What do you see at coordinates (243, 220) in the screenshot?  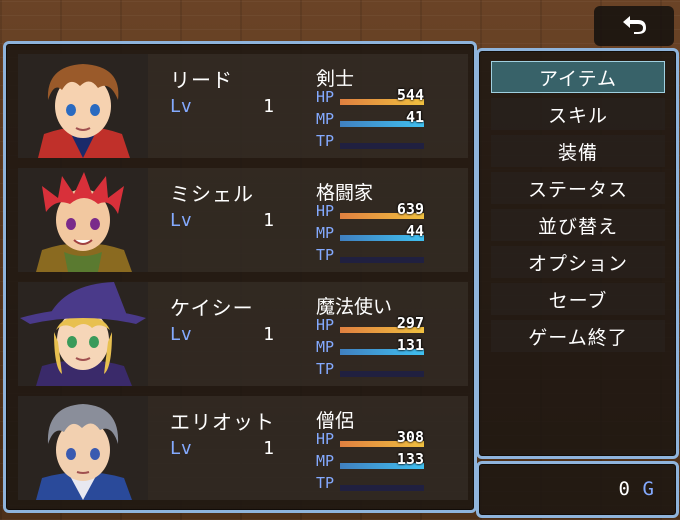 I see `actor-row-michelle: ミシェル Lv 1 格闘家 HP 639 MP 44 TP` at bounding box center [243, 220].